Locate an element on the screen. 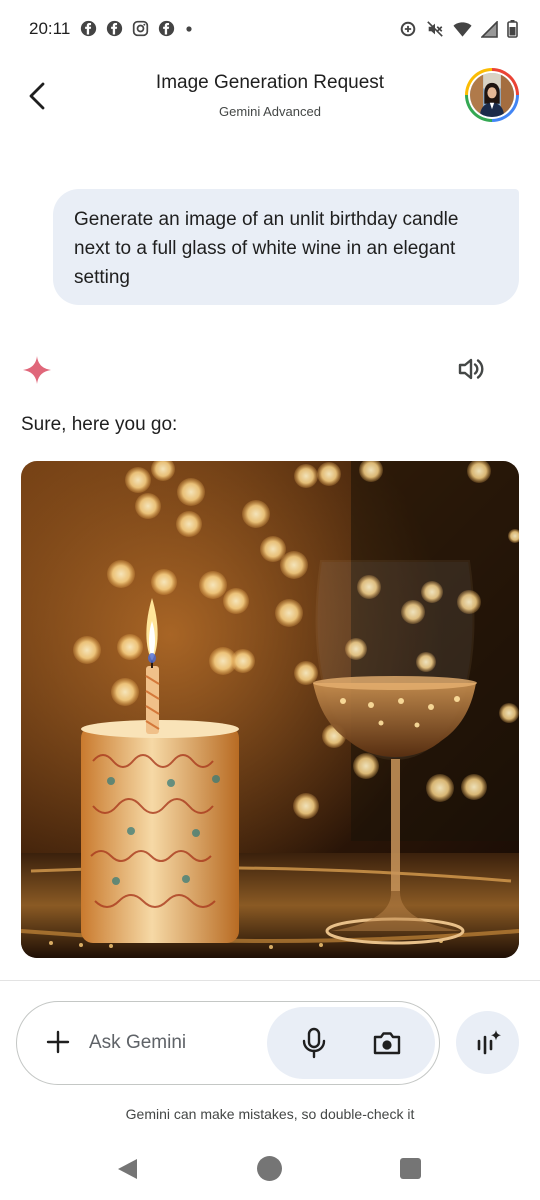  notification-icons is located at coordinates (137, 28).